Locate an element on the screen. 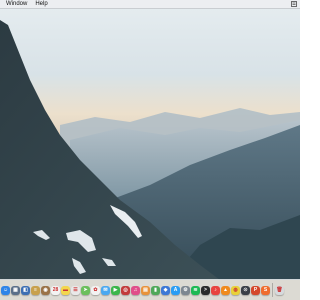 The height and width of the screenshot is (300, 320). dock: ☺ ▦ ◧ ≡ ◉ 28 ▬ ☰ ➤ ✿ ✉ ▶ ◎ ♫ ▤ ▮ ◆ A ⚙ ≋ > ♪ ▲ ◍ ⊙ P S 🗑 is located at coordinates (150, 289).